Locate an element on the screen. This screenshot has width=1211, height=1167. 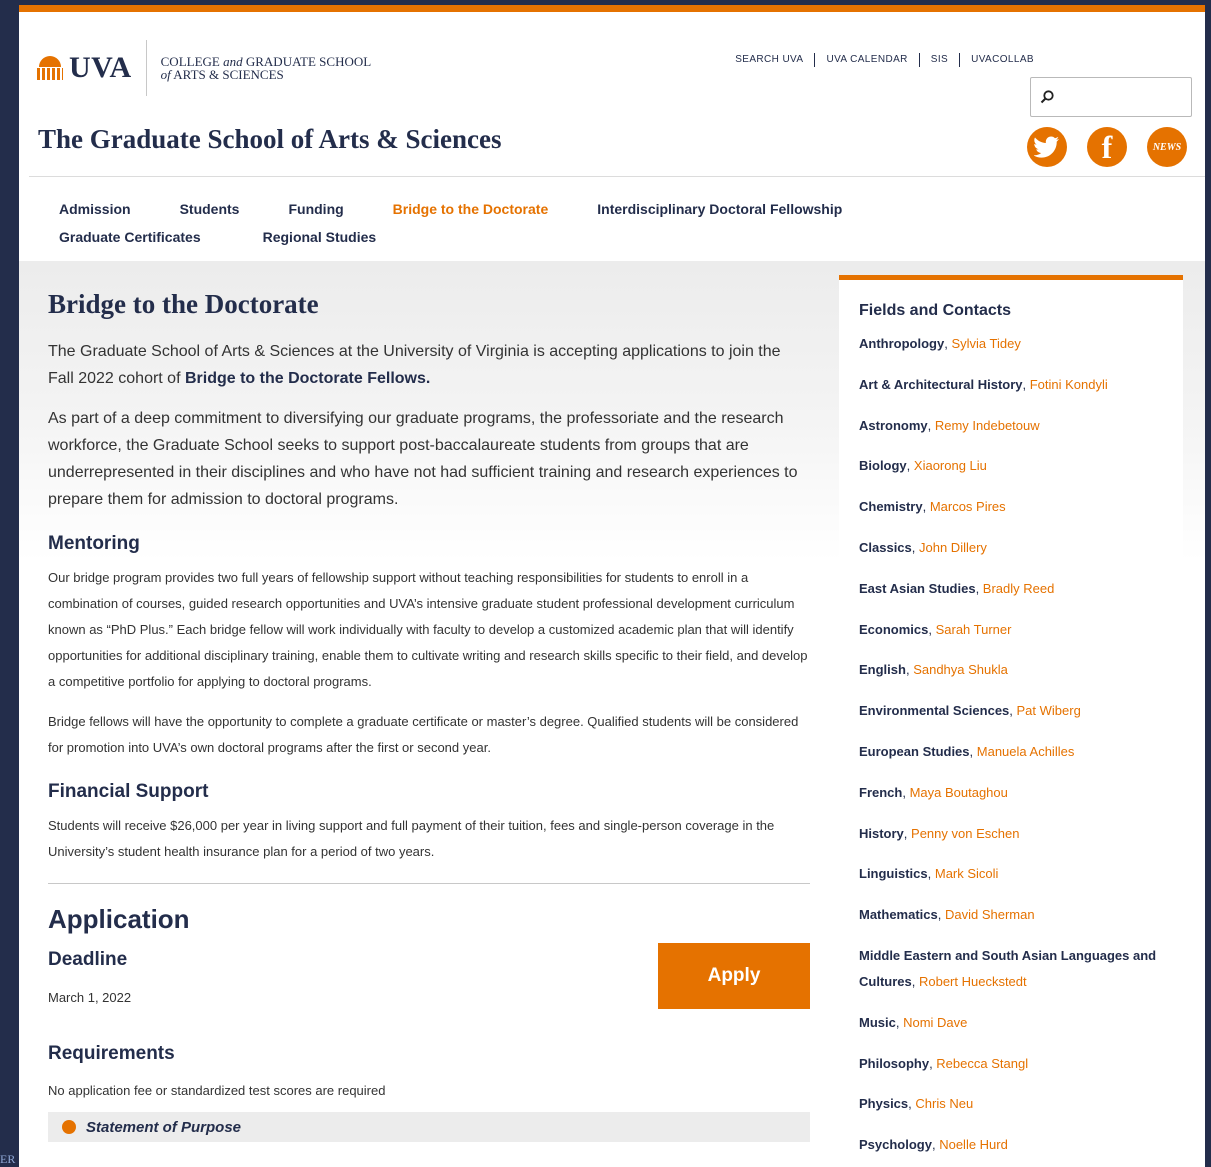
contact-person-link: Sandhya Shukla is located at coordinates (960, 669).